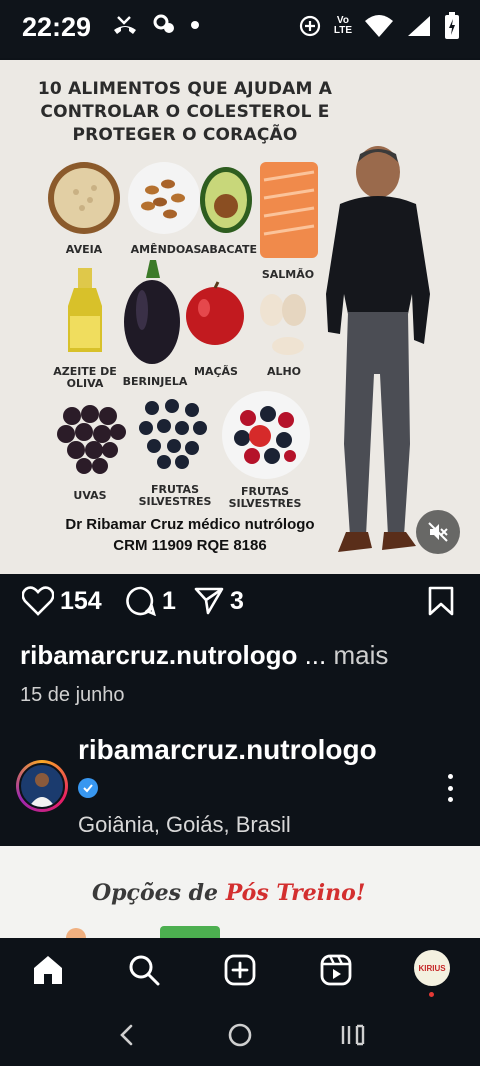  What do you see at coordinates (38, 601) in the screenshot?
I see `heart-icon` at bounding box center [38, 601].